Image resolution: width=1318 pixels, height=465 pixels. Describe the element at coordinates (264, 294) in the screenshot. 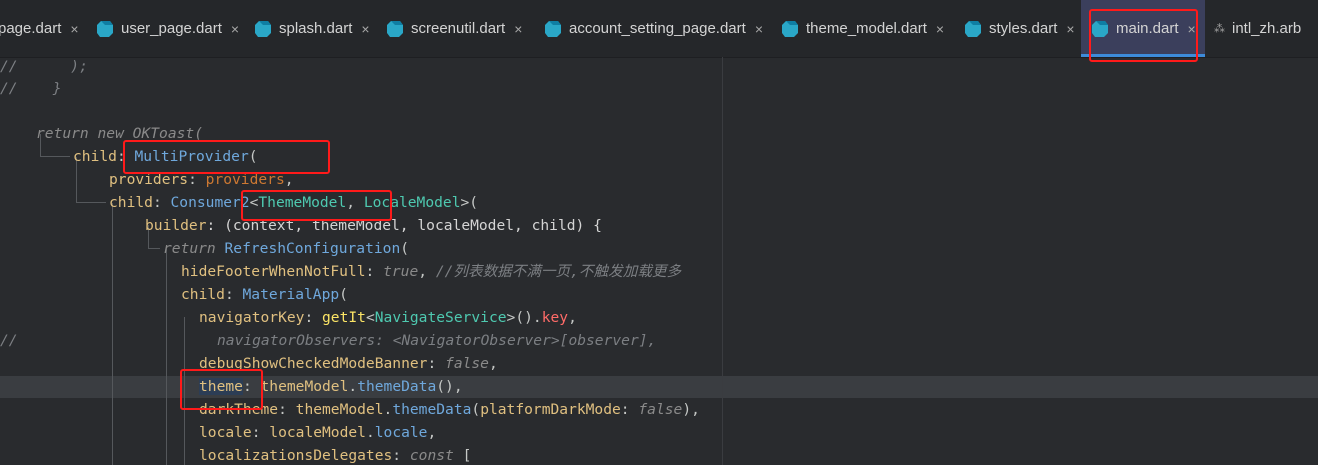

I see `code-line: child: MaterialApp(` at that location.